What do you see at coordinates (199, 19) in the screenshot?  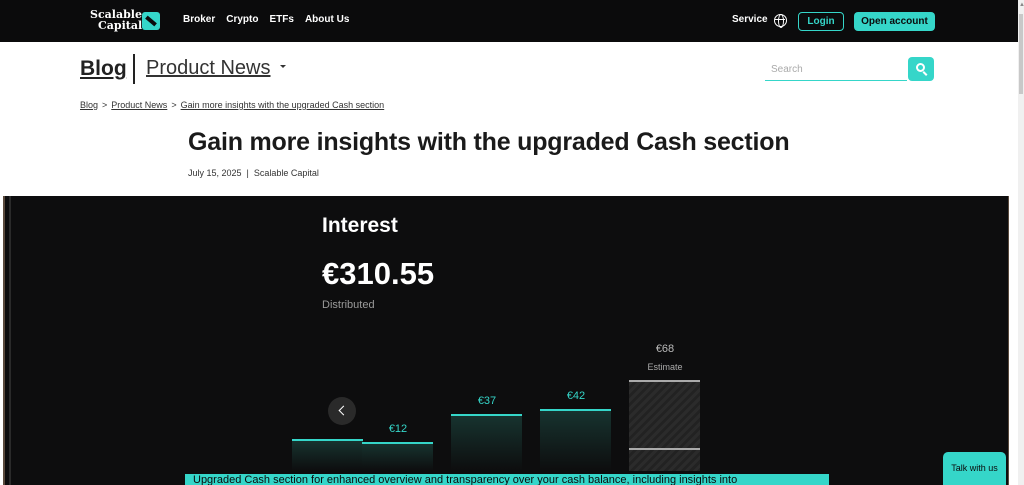 I see `nav-link-broker: Broker` at bounding box center [199, 19].